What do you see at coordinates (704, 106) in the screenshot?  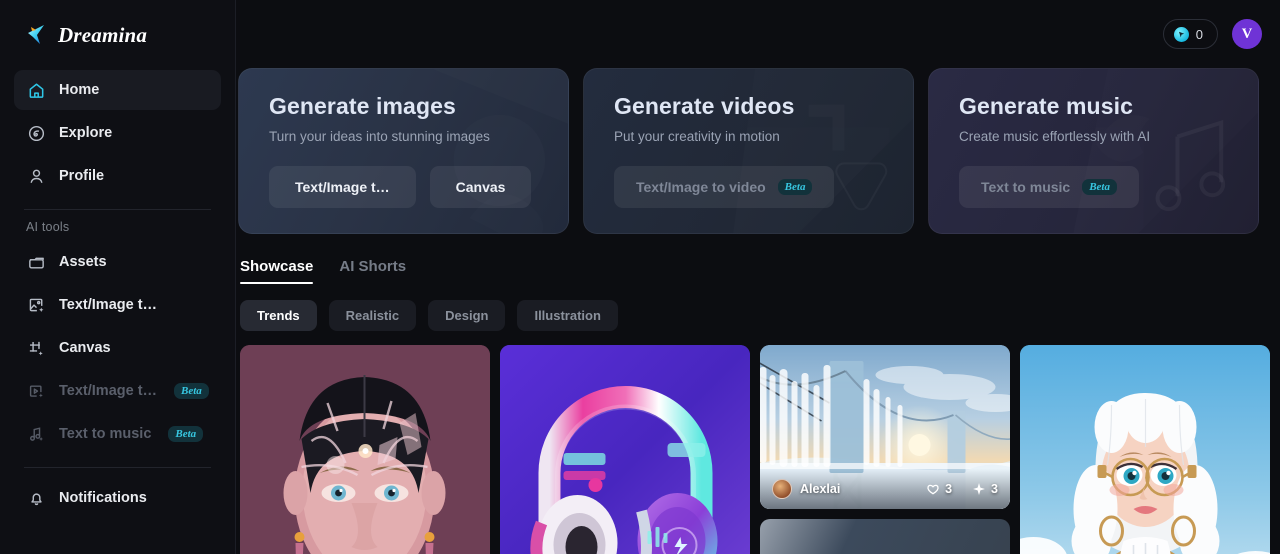 I see `hero-title: Generate videos` at bounding box center [704, 106].